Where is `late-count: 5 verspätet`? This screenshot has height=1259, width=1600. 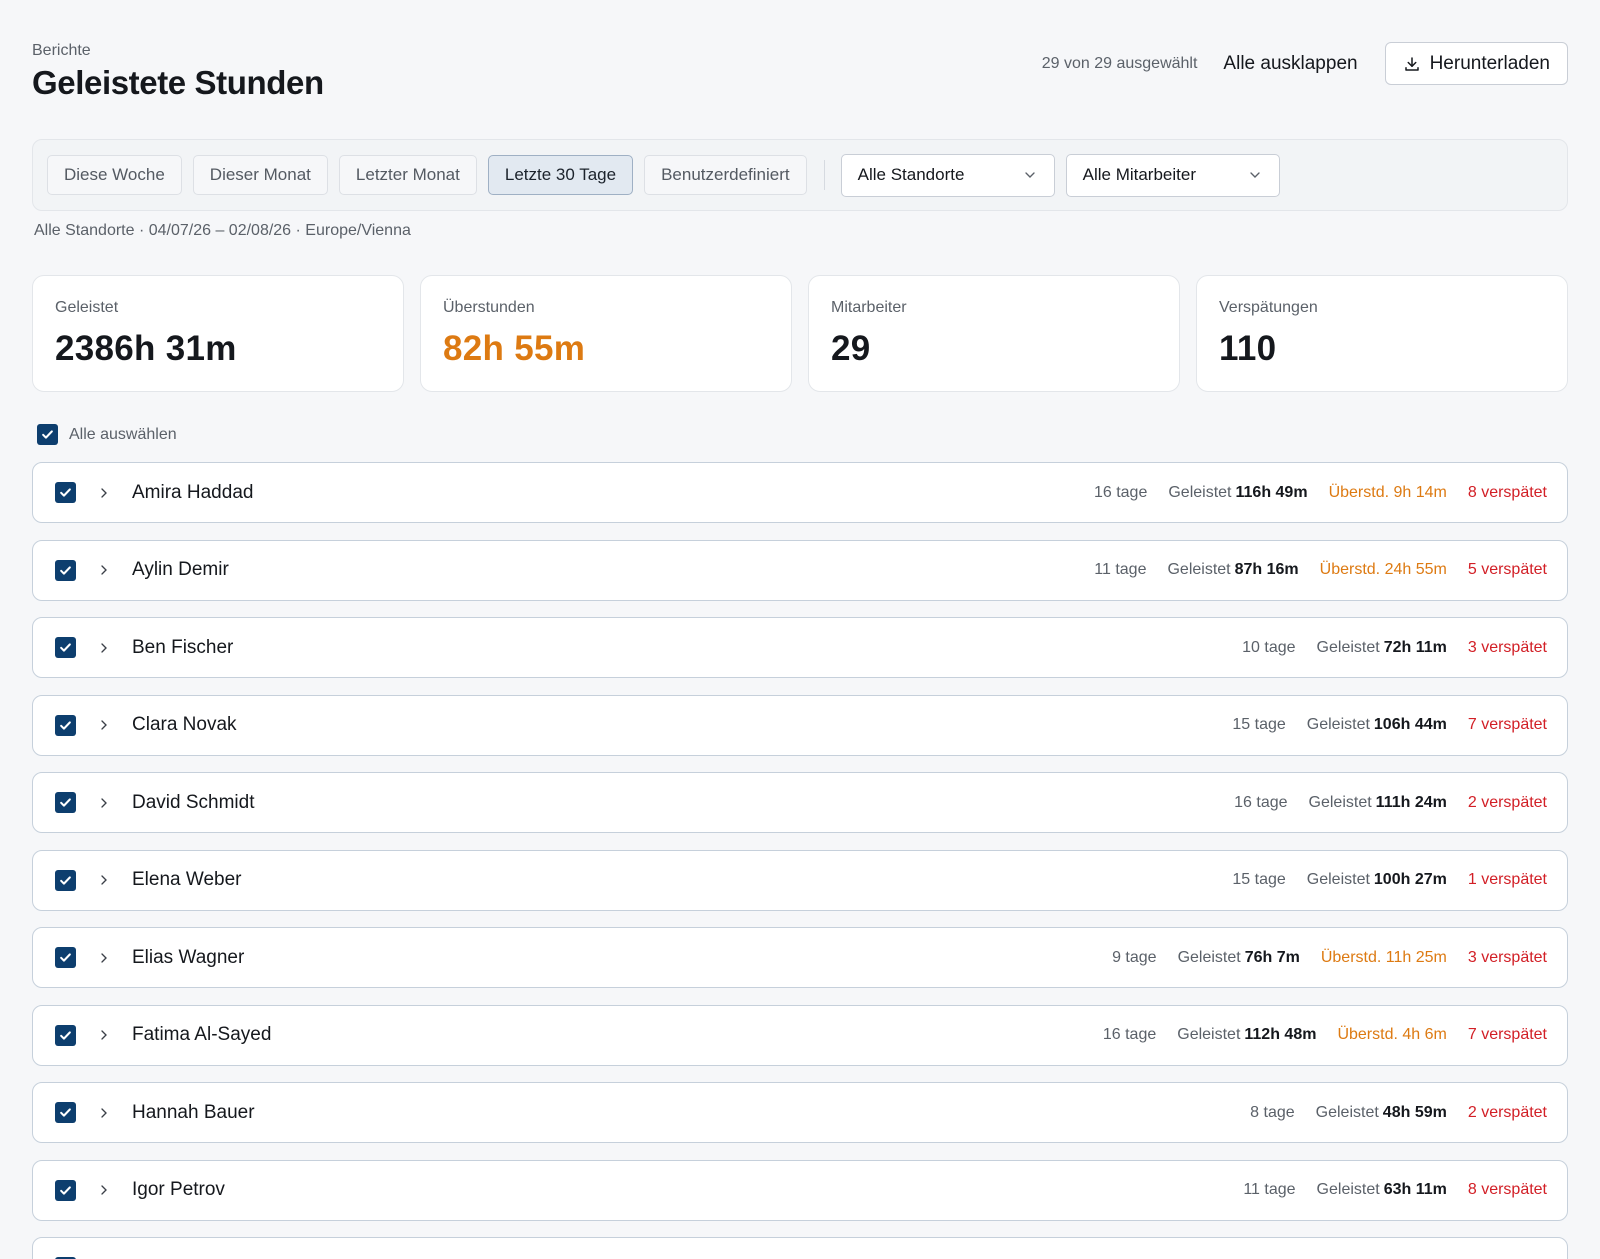 late-count: 5 verspätet is located at coordinates (1507, 569).